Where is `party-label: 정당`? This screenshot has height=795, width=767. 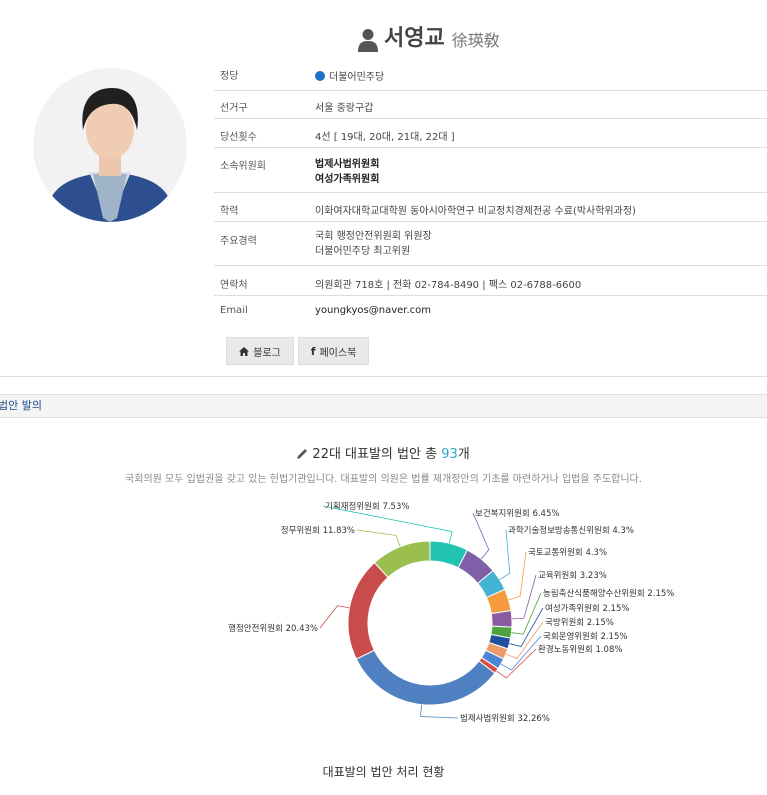
party-label: 정당 is located at coordinates (229, 76).